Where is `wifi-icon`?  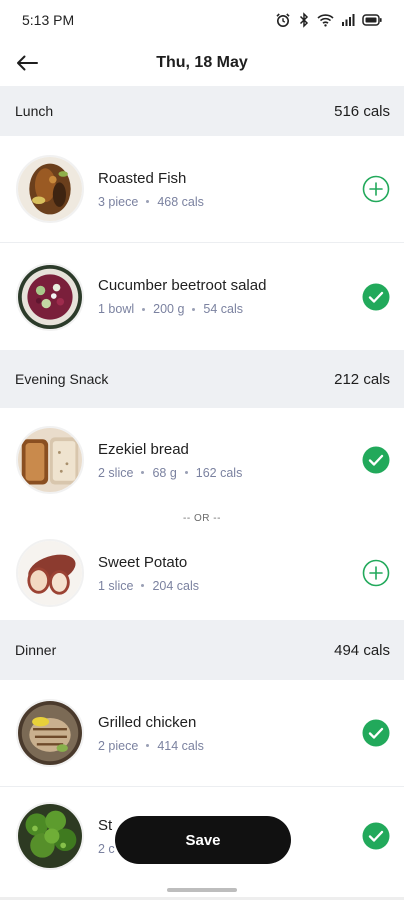 wifi-icon is located at coordinates (325, 20).